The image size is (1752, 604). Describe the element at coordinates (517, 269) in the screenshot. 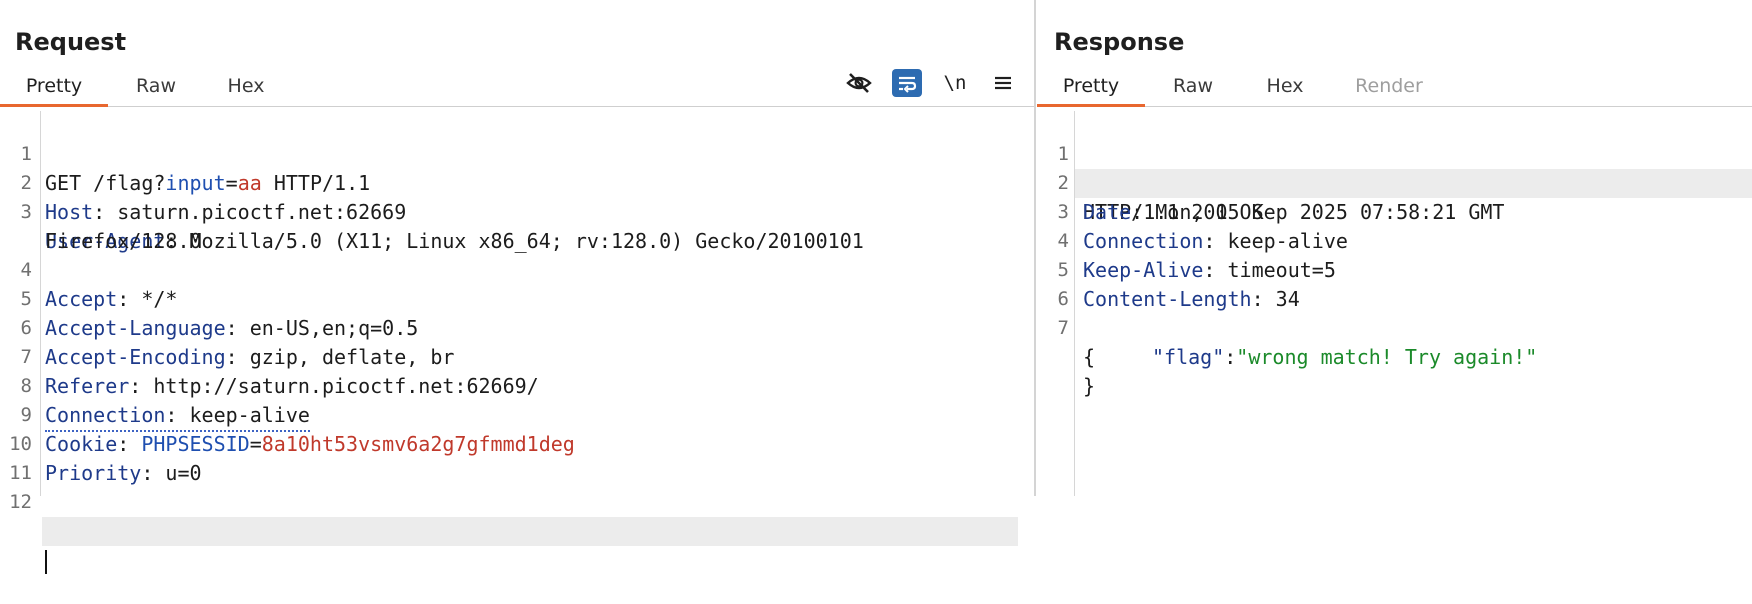

I see `request-line-4: 4 Accept: */*` at that location.